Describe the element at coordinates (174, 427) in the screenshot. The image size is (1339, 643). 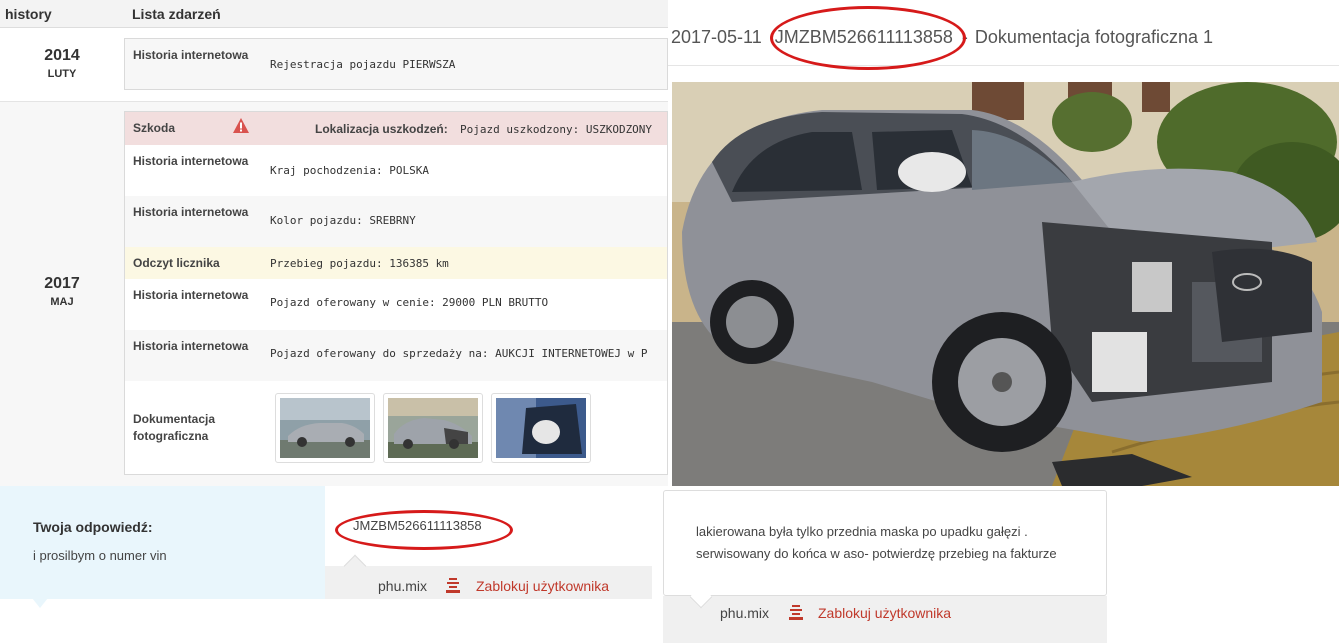
I see `event-type: Dokumentacja fotograficzna` at that location.